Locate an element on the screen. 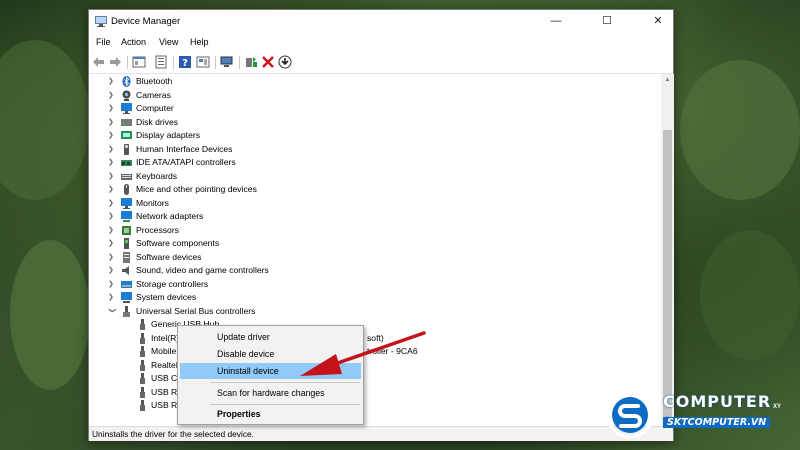 This screenshot has height=450, width=800. tree-item-usb-controllers: ❯ Universal Serial Bus controllers is located at coordinates (289, 311).